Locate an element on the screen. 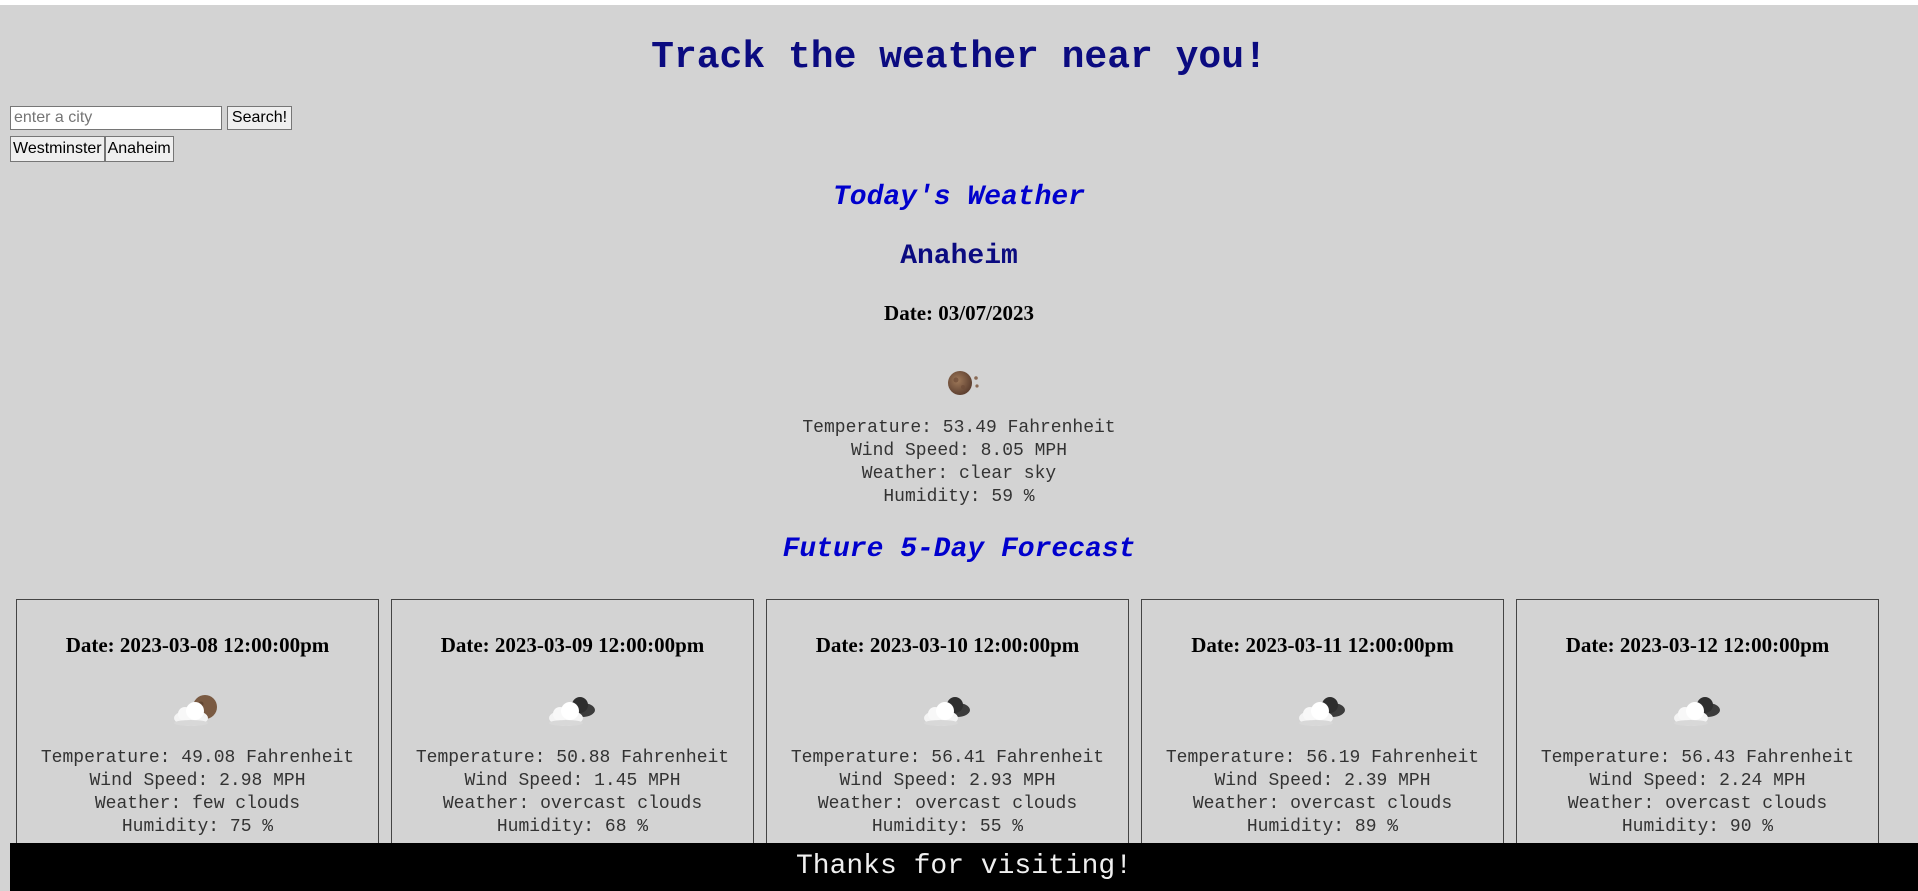 This screenshot has width=1918, height=891. todays-weather-heading: Today's Weather is located at coordinates (959, 197).